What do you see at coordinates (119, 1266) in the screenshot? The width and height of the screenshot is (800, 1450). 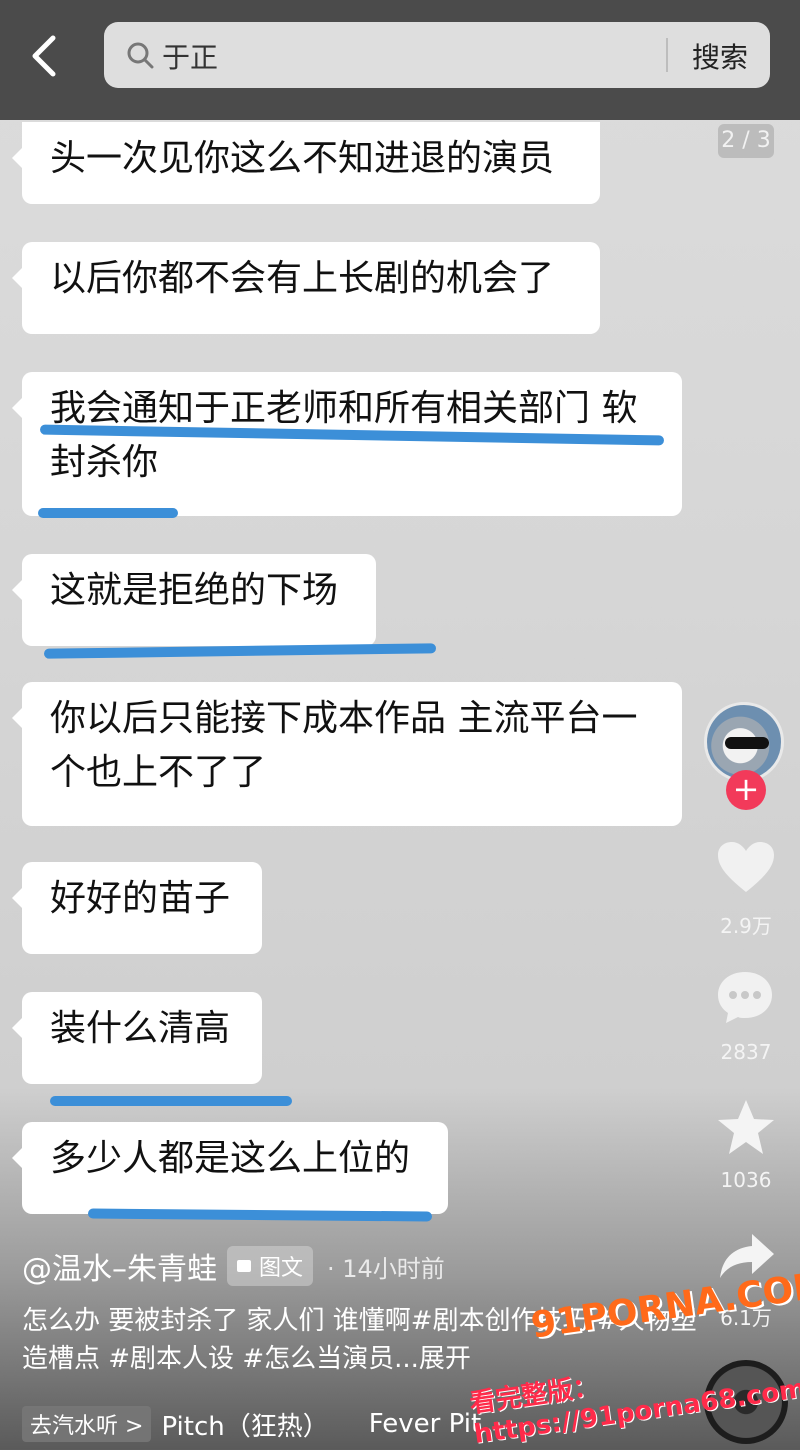 I see `author-name: @温水–朱青蛙` at bounding box center [119, 1266].